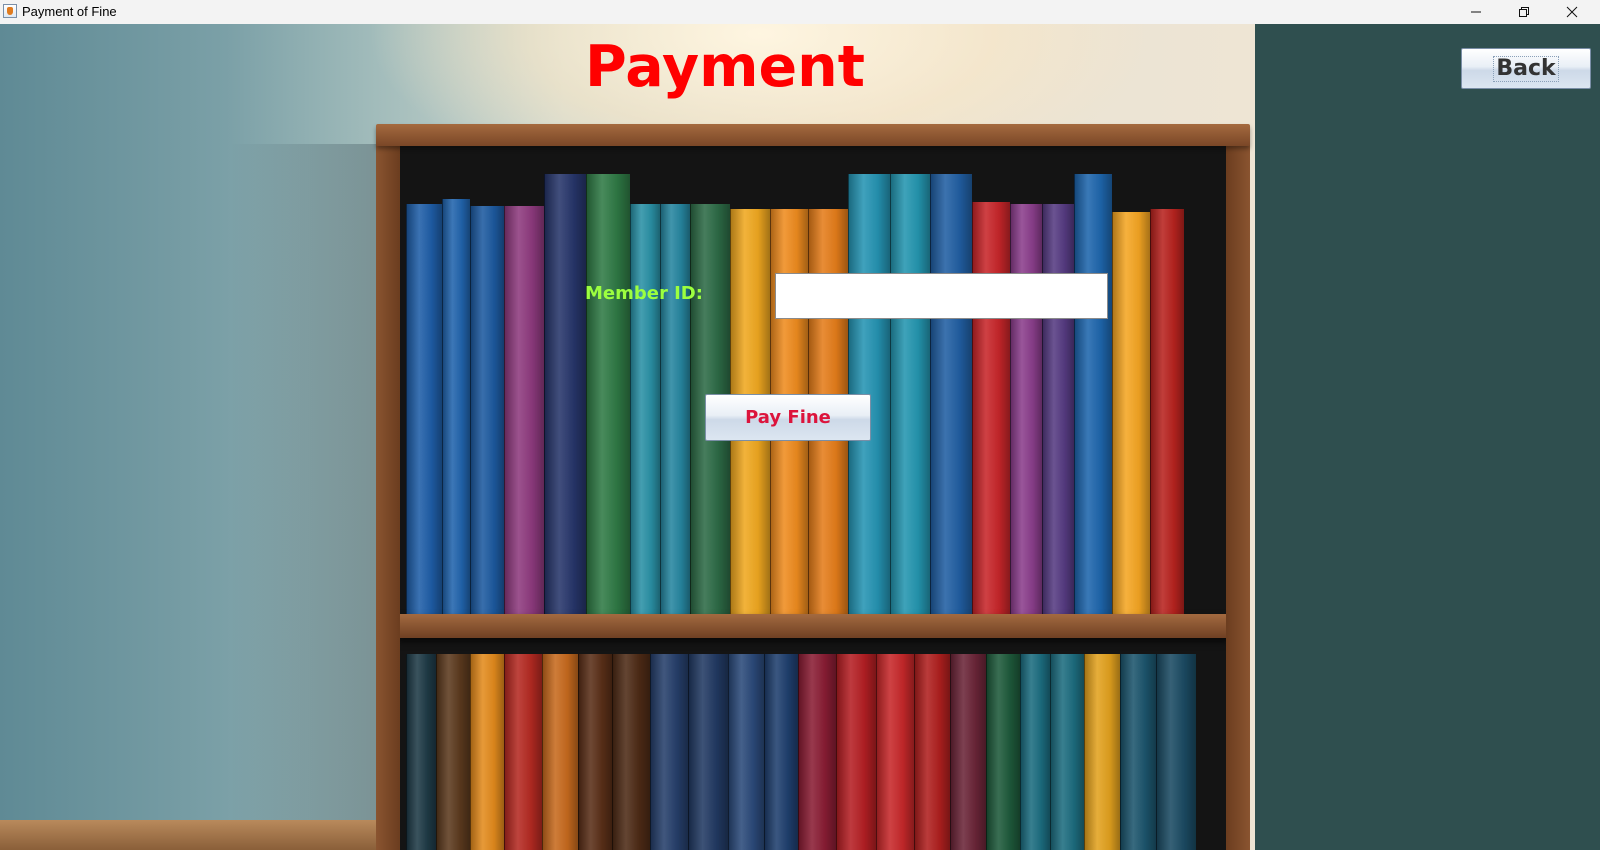  What do you see at coordinates (813, 626) in the screenshot?
I see `middle-shelf-board` at bounding box center [813, 626].